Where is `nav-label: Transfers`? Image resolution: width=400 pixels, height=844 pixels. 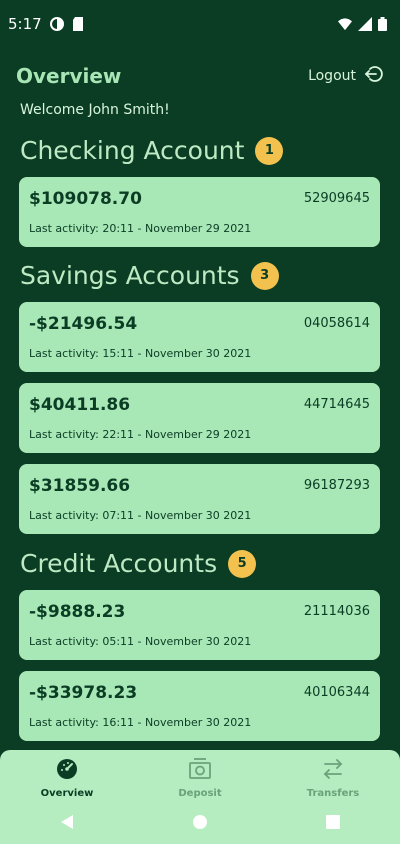
nav-label: Transfers is located at coordinates (333, 793).